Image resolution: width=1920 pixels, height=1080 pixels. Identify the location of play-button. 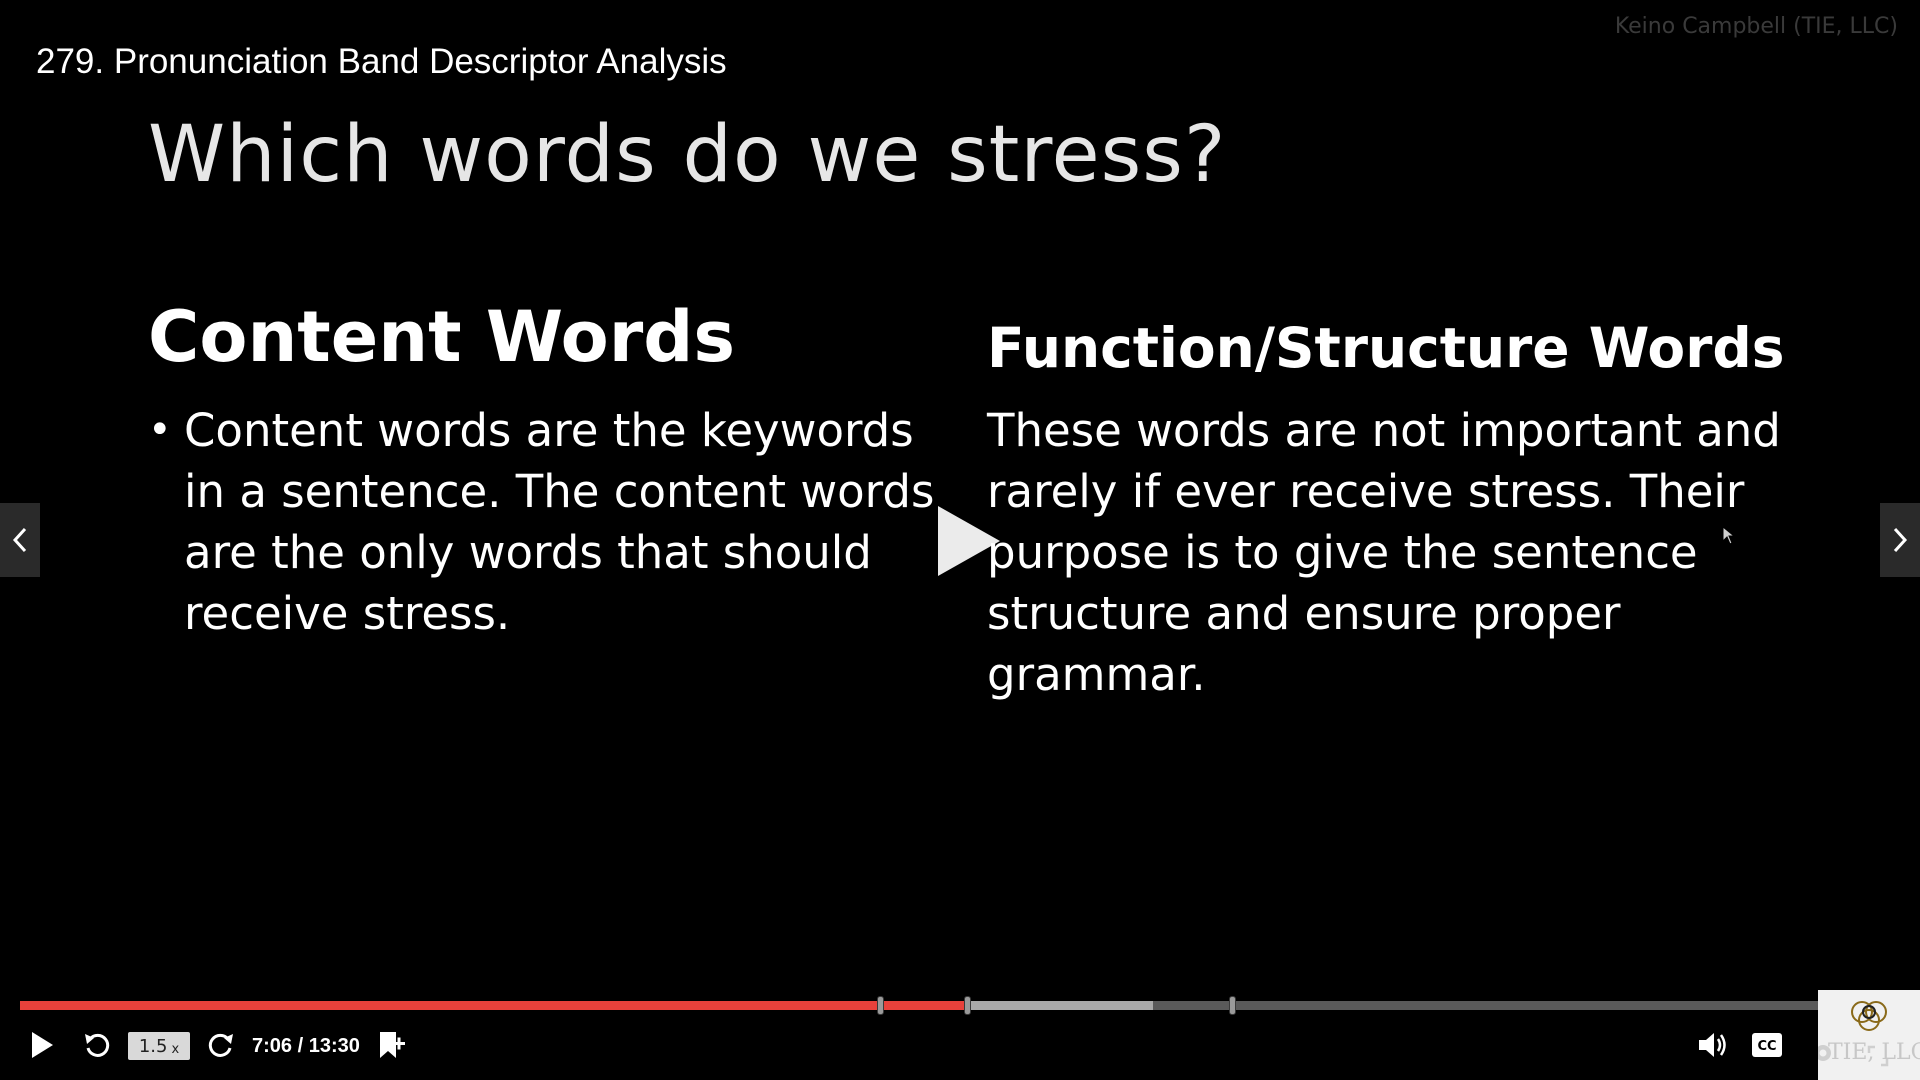
(42, 1045).